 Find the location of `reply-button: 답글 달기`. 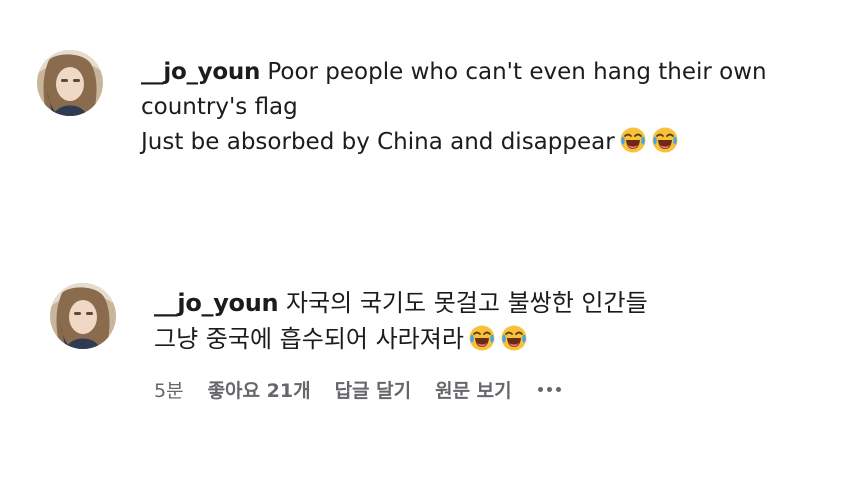

reply-button: 답글 달기 is located at coordinates (373, 389).